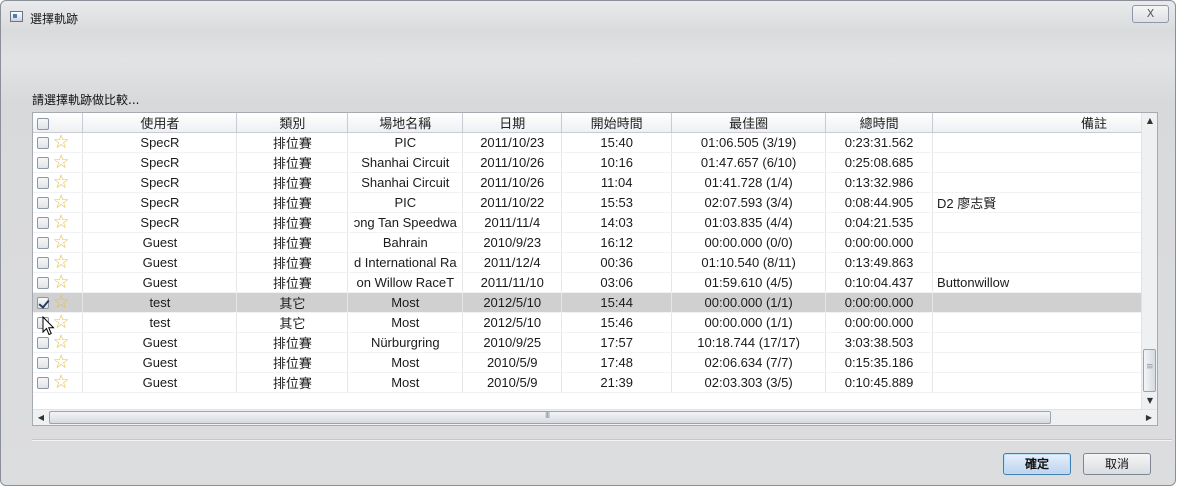 The image size is (1180, 488). Describe the element at coordinates (1149, 401) in the screenshot. I see `scroll-down-arrow-icon: ▼` at that location.